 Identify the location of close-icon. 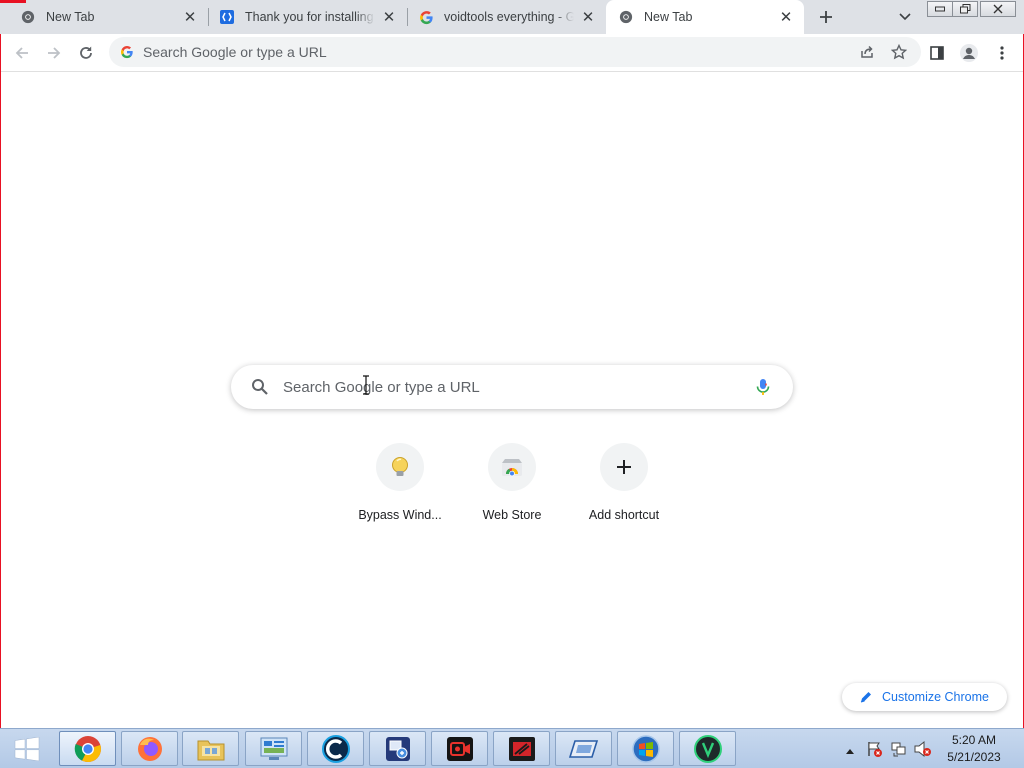
(998, 9).